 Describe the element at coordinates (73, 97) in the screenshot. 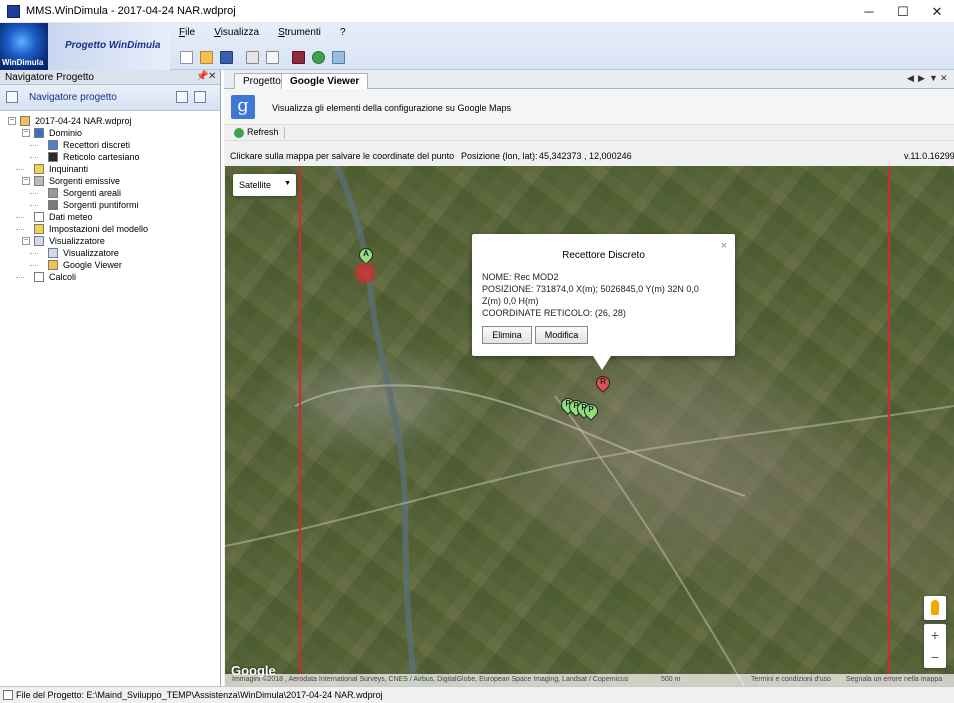

I see `navigator-bar-label: Navigatore progetto` at that location.